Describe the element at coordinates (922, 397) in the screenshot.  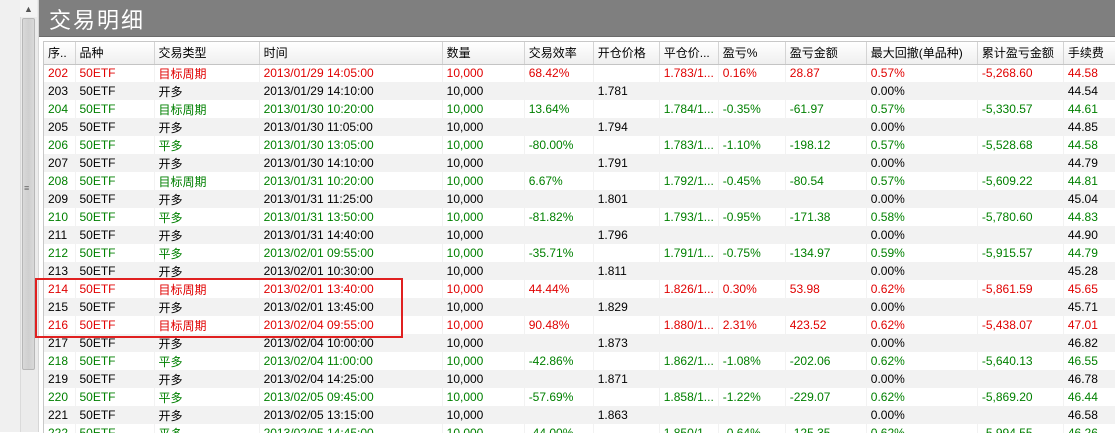
I see `table-cell: 0.62%` at that location.